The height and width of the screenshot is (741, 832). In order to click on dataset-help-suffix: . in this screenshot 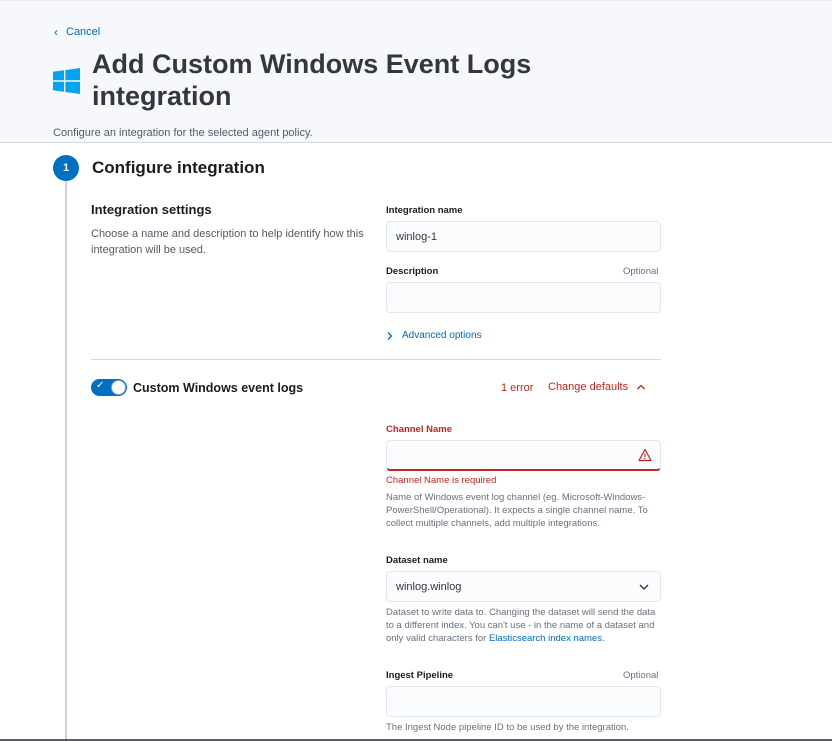, I will do `click(603, 638)`.